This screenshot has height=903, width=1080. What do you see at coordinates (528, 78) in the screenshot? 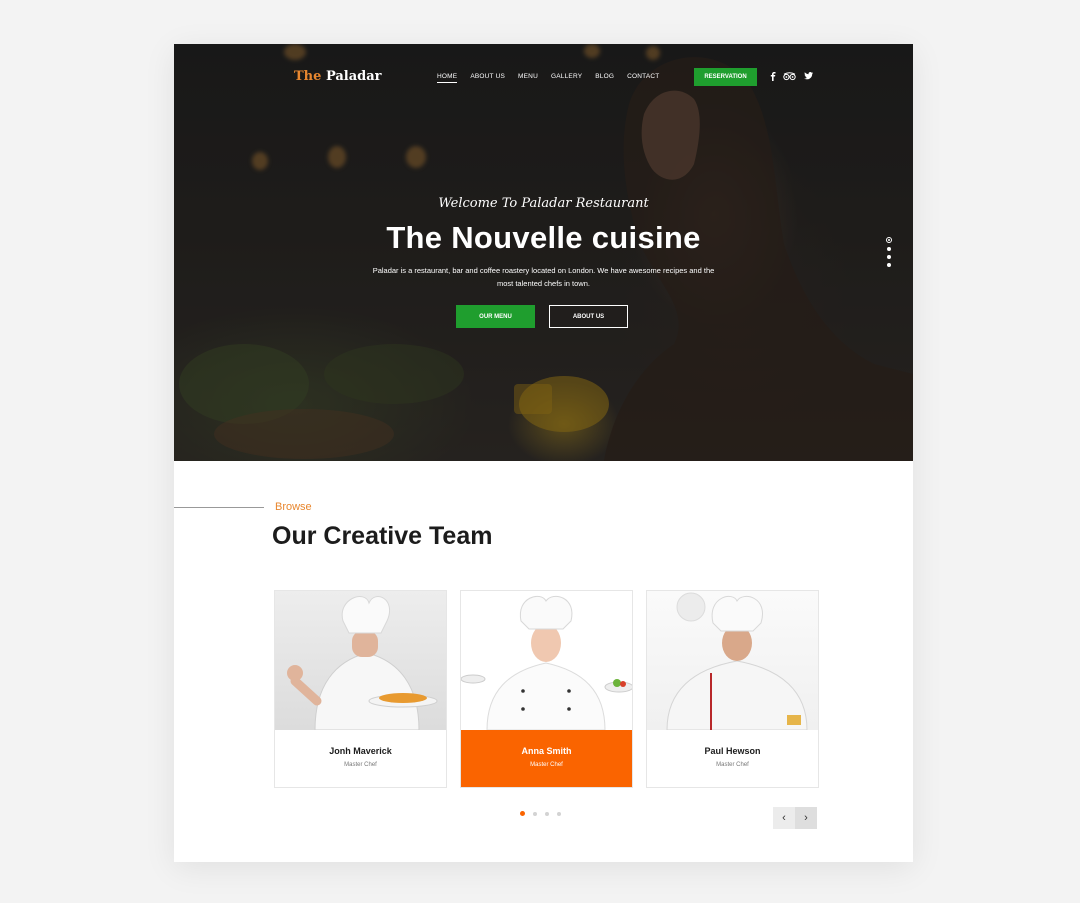
I see `nav-item-menu: MENU` at bounding box center [528, 78].